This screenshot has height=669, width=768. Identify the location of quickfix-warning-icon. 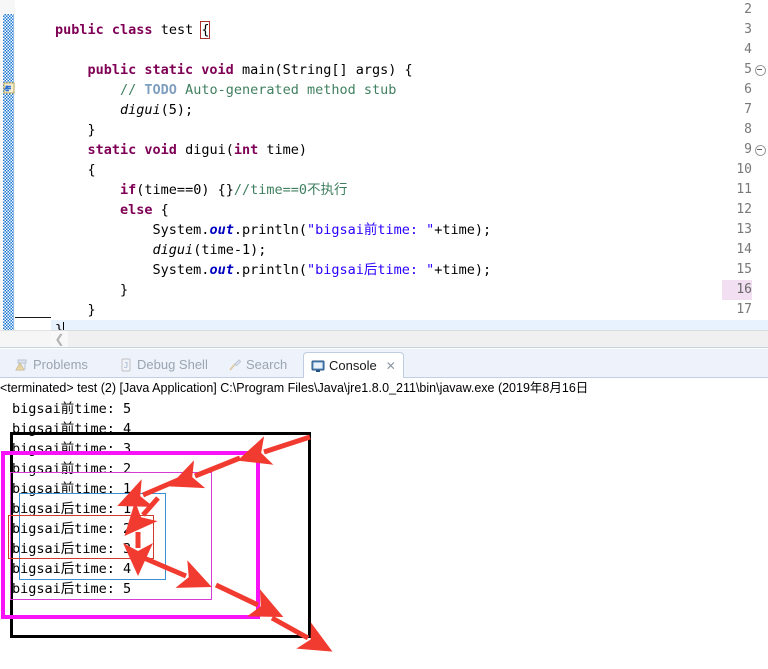
(9, 88).